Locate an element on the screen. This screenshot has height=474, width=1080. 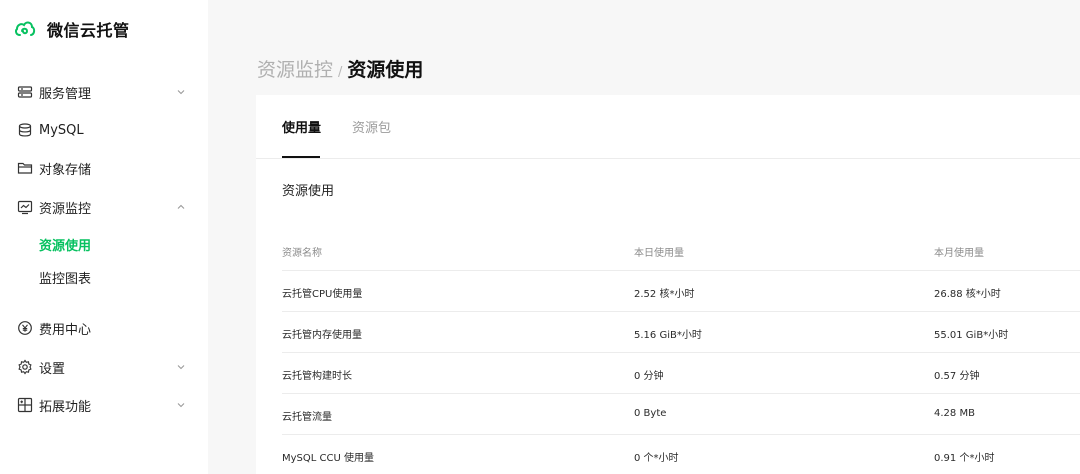
sidebar-item-settings: 设置 is located at coordinates (104, 367).